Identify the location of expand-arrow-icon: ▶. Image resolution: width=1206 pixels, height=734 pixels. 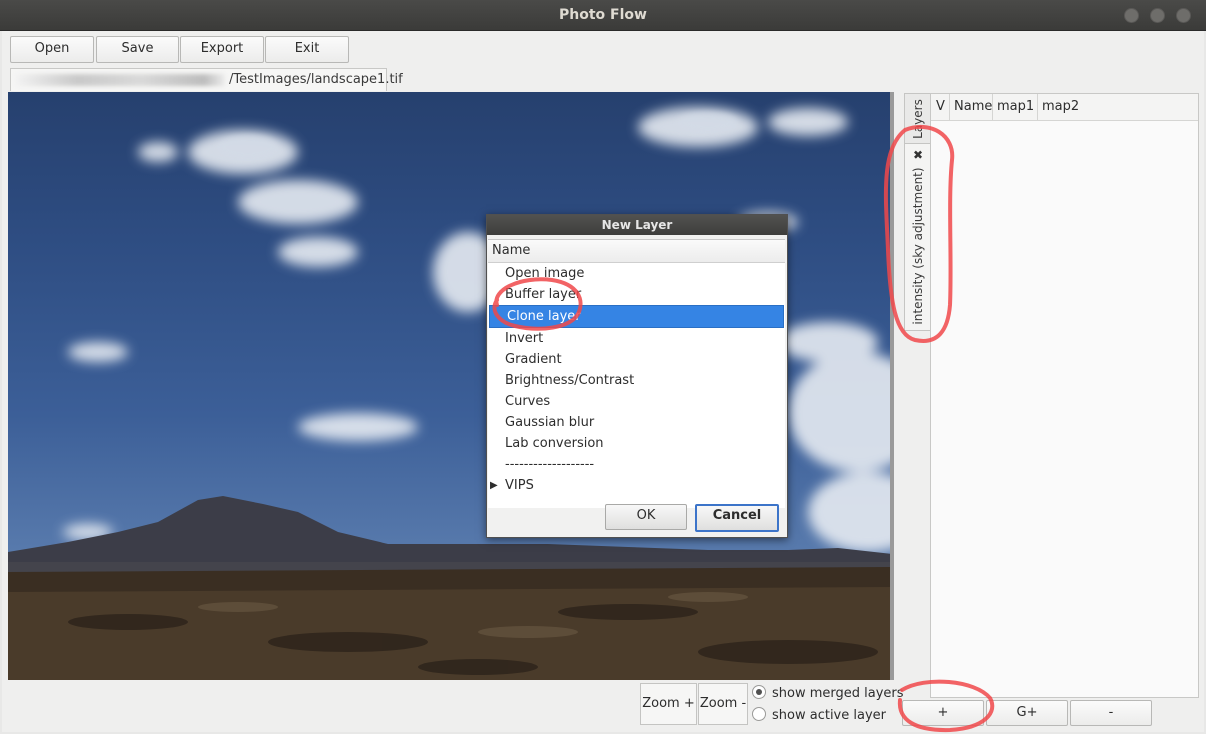
(494, 485).